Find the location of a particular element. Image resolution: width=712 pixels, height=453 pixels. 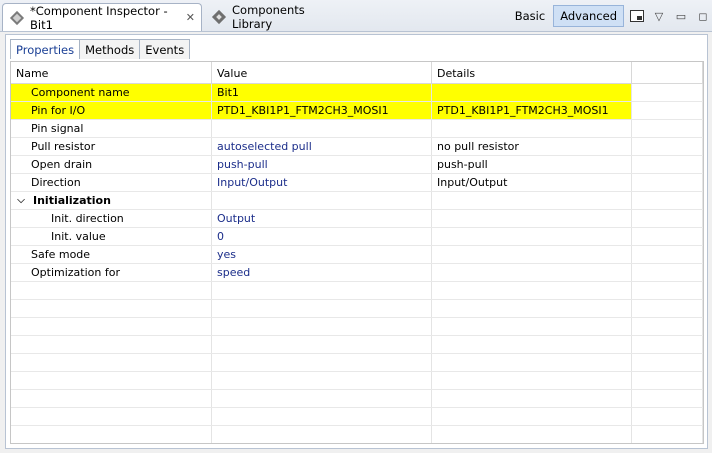

subtab-events: Events is located at coordinates (165, 49).